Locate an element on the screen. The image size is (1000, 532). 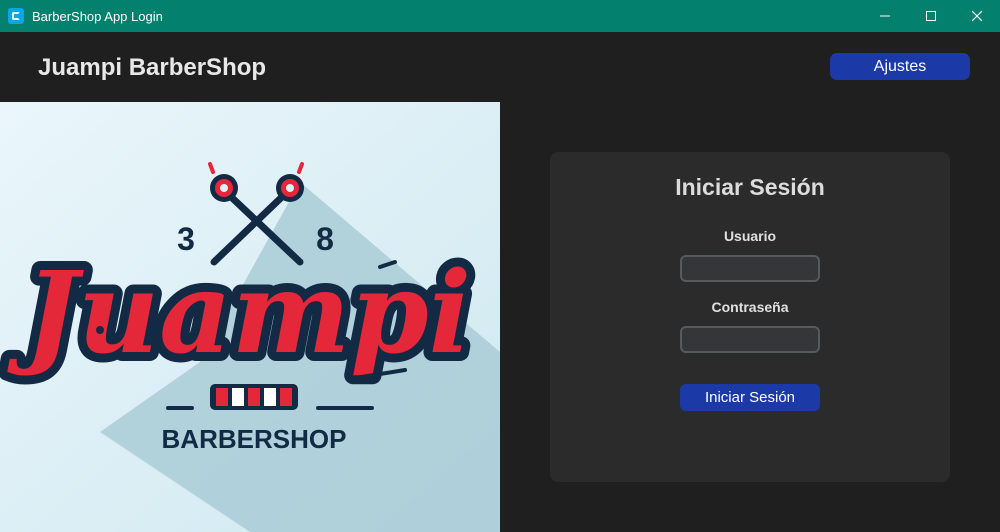
barber-stripe-icon is located at coordinates (254, 397).